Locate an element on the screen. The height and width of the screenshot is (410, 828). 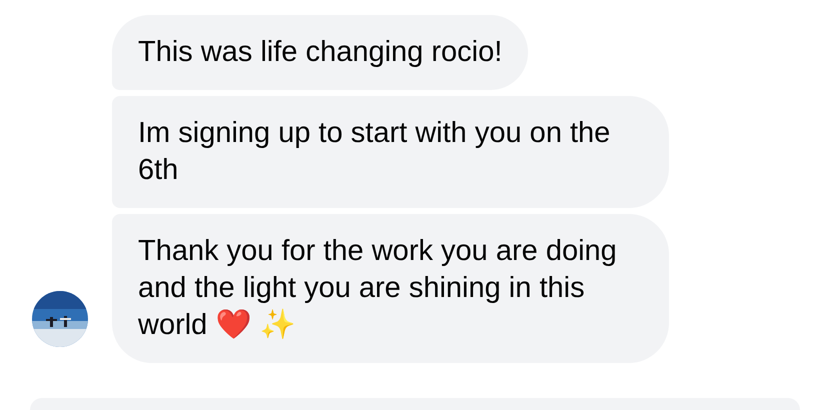
message-text: Im signing up to start with you on the 6th is located at coordinates (374, 151).